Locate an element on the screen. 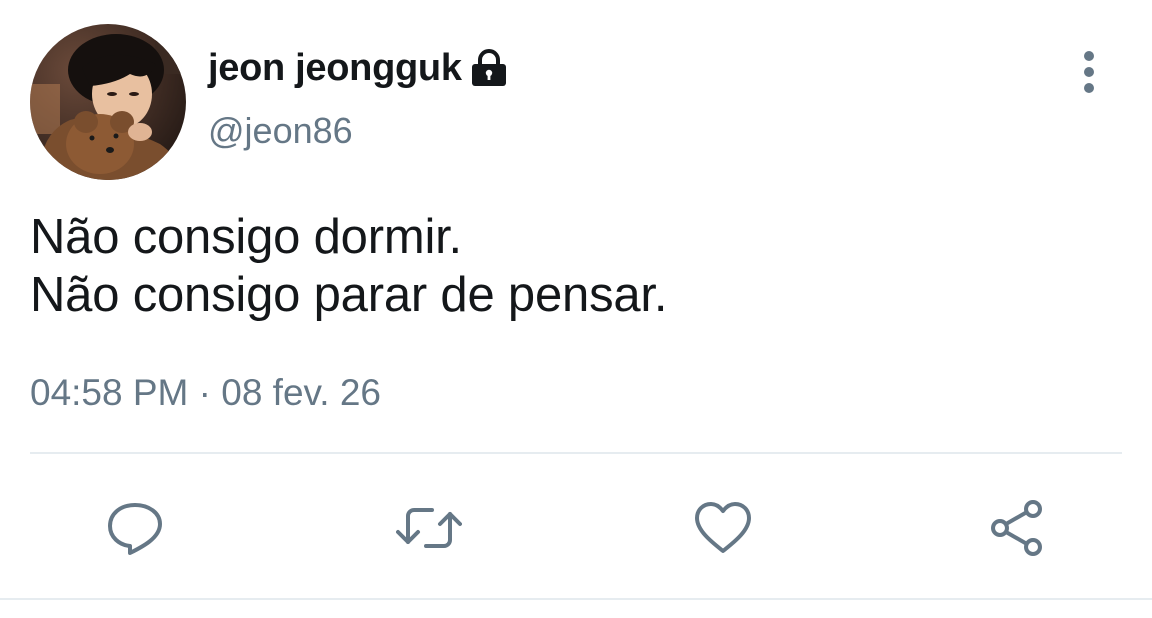 This screenshot has height=618, width=1152. tweet-timestamp: 04:58 PM · 08 fev. 26 is located at coordinates (205, 393).